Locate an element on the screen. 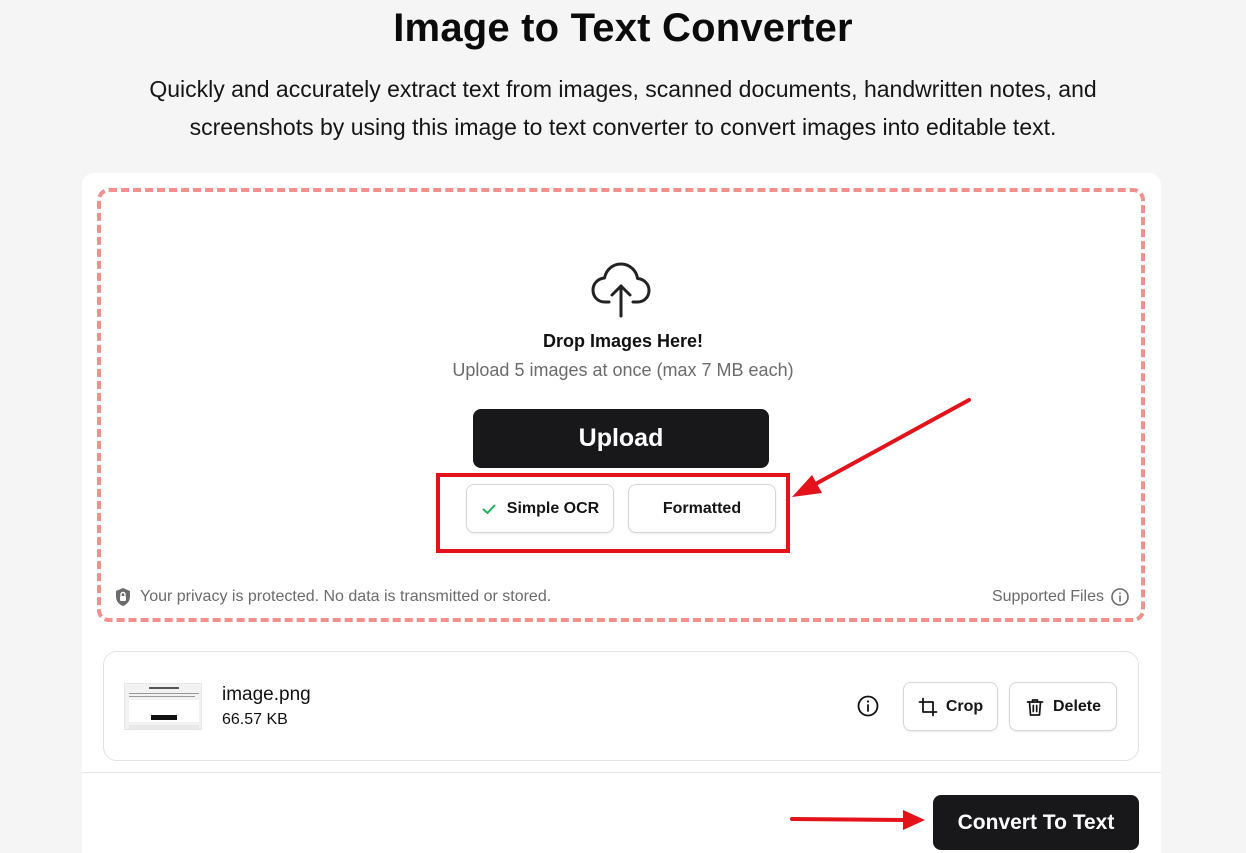 The image size is (1246, 853). formatted-label: Formatted is located at coordinates (702, 508).